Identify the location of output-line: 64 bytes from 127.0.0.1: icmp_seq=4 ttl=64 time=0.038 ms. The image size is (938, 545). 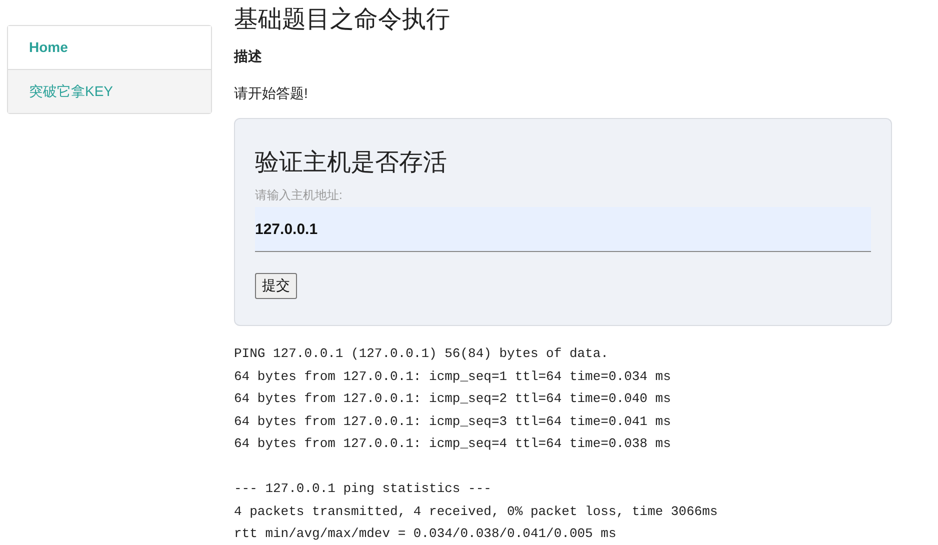
(453, 444).